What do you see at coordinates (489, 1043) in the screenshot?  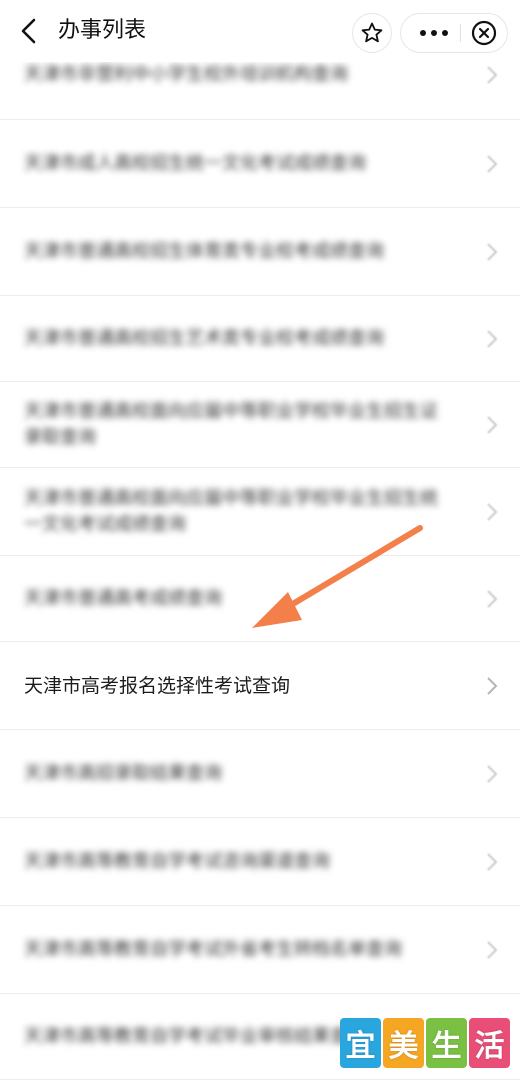 I see `watermark-char: 活` at bounding box center [489, 1043].